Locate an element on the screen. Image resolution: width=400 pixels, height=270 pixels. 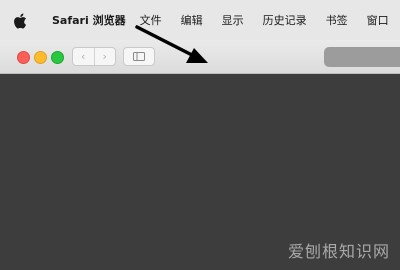
navigation-buttons: ‹ › is located at coordinates (94, 56).